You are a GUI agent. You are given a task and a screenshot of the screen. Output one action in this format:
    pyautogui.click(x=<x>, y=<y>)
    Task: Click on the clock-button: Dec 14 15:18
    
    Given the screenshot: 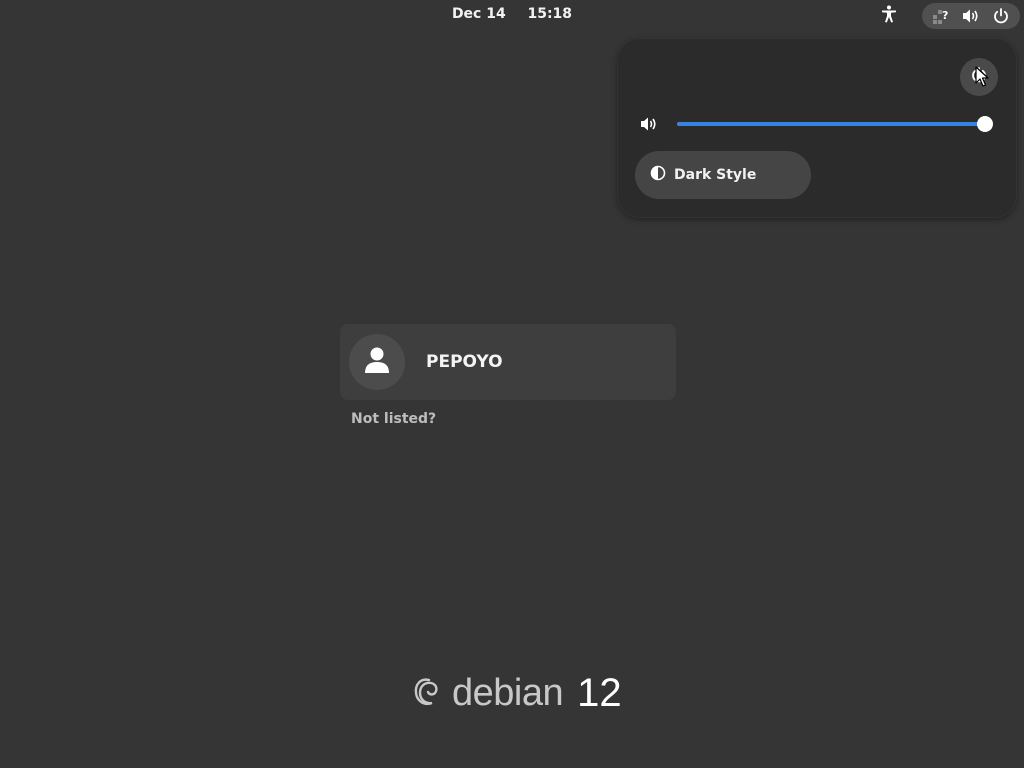 What is the action you would take?
    pyautogui.click(x=512, y=14)
    